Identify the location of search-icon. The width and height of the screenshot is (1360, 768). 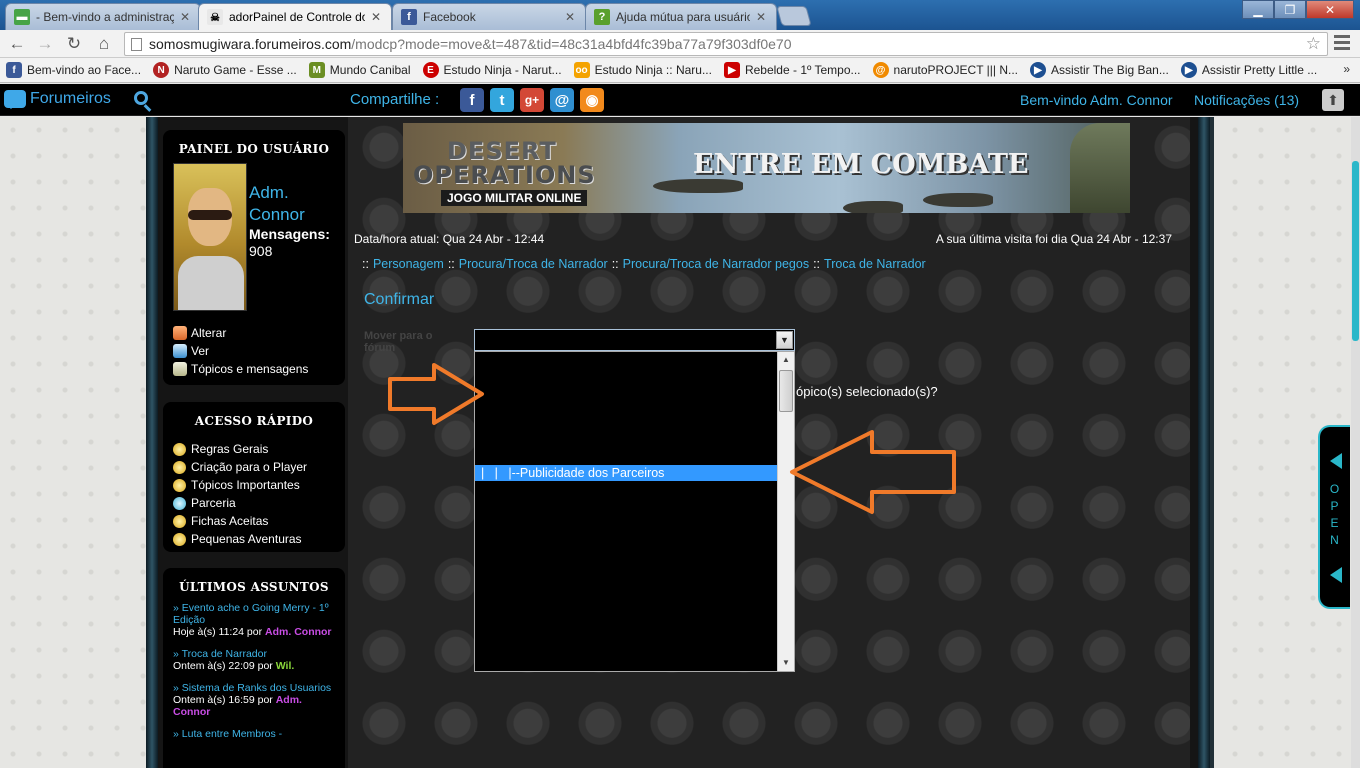
(144, 101).